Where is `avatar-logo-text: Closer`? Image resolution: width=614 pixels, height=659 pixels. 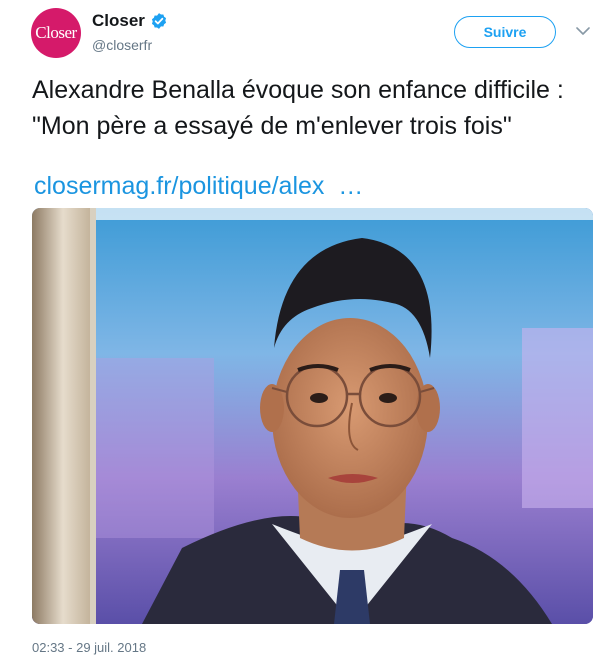 avatar-logo-text: Closer is located at coordinates (56, 32).